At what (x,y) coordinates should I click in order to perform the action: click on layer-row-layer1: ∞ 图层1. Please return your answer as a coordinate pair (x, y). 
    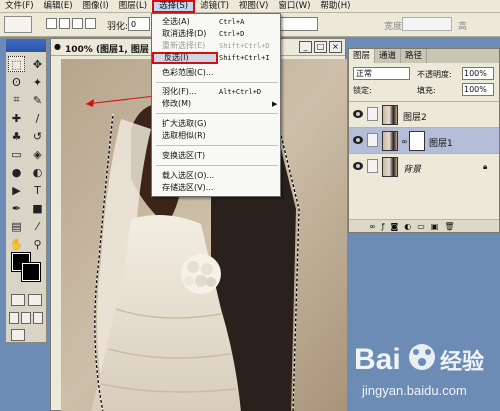
    Looking at the image, I should click on (424, 140).